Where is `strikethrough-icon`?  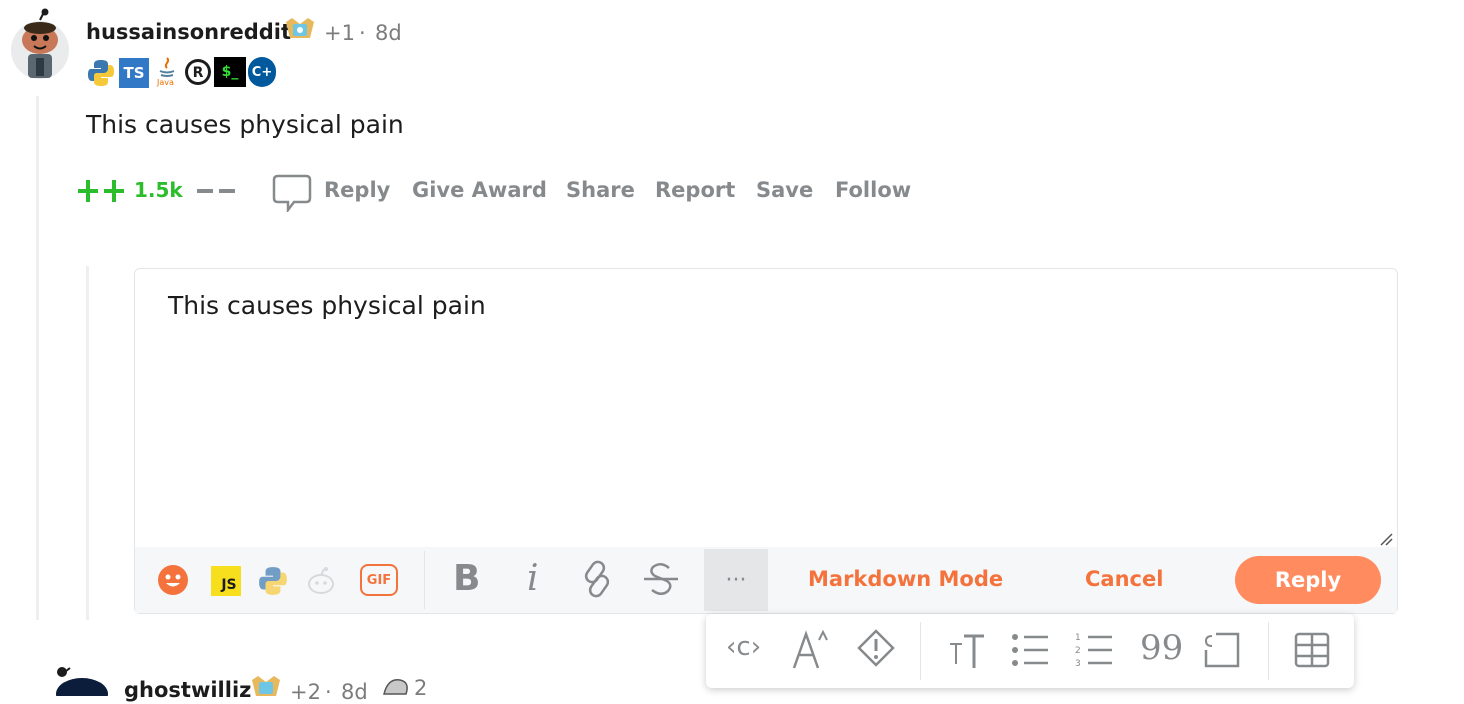 strikethrough-icon is located at coordinates (661, 580).